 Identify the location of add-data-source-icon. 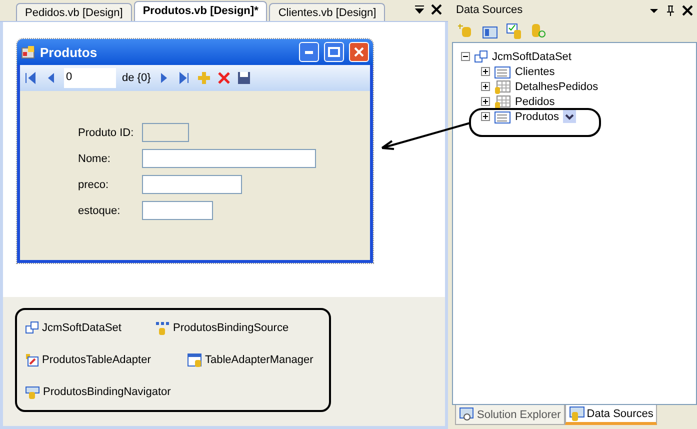
(466, 31).